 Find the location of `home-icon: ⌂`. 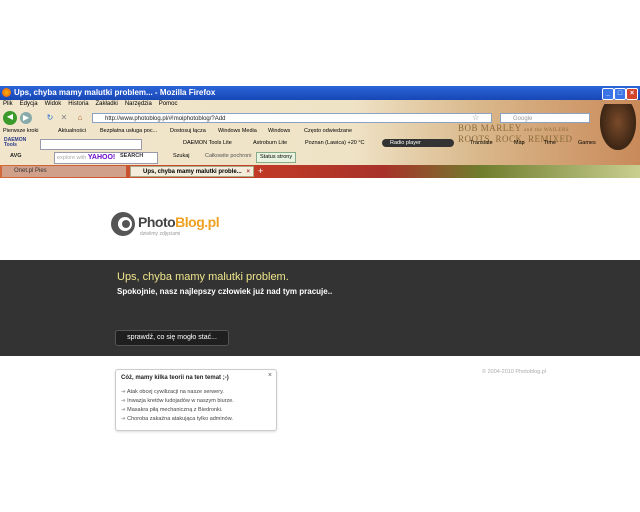

home-icon: ⌂ is located at coordinates (80, 118).